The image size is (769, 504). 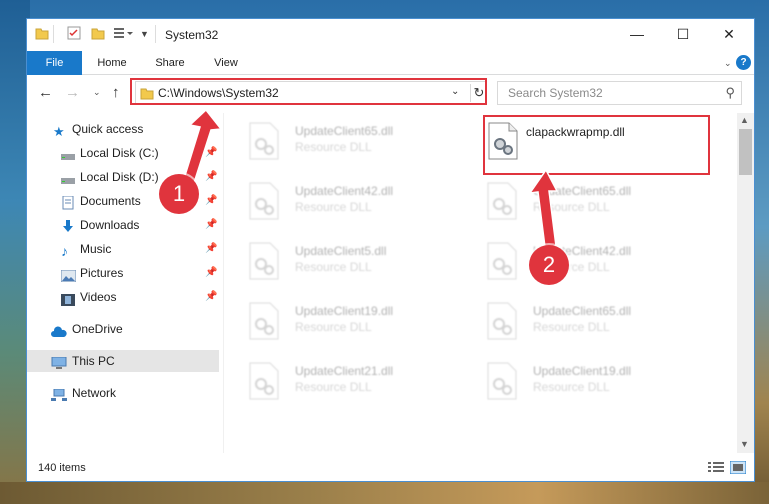 What do you see at coordinates (59, 362) in the screenshot?
I see `computer-icon` at bounding box center [59, 362].